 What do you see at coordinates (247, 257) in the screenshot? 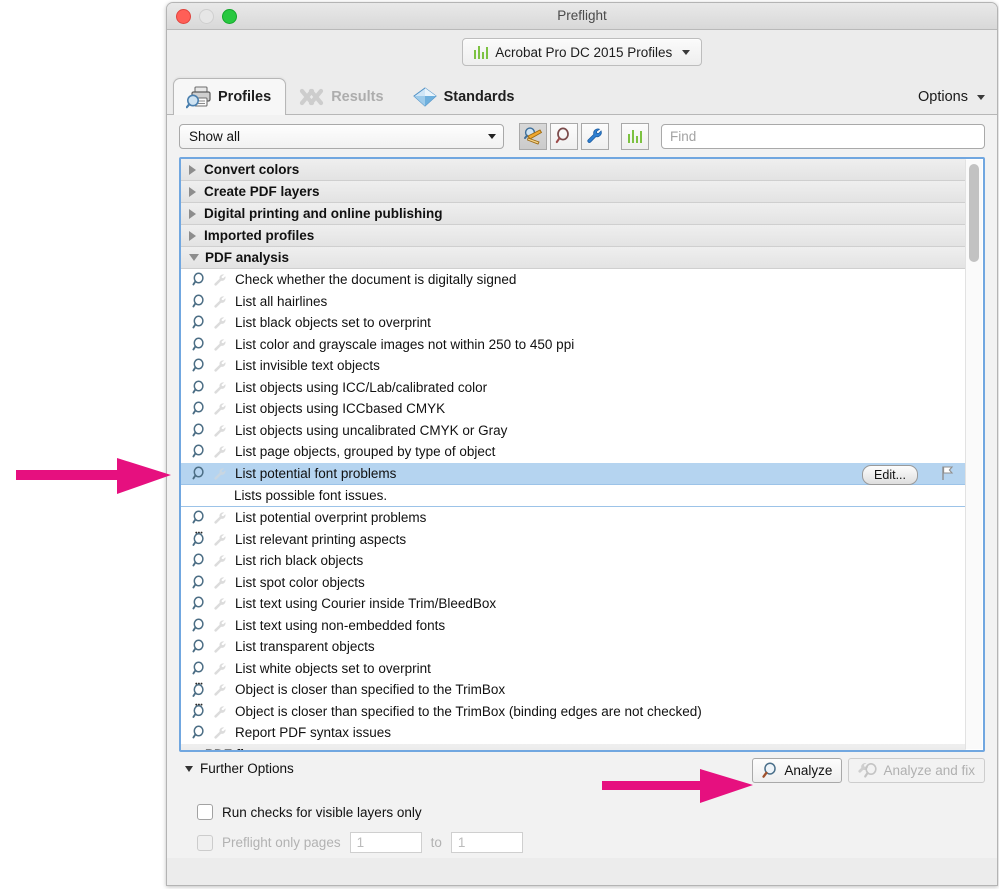
I see `group-label: PDF analysis` at bounding box center [247, 257].